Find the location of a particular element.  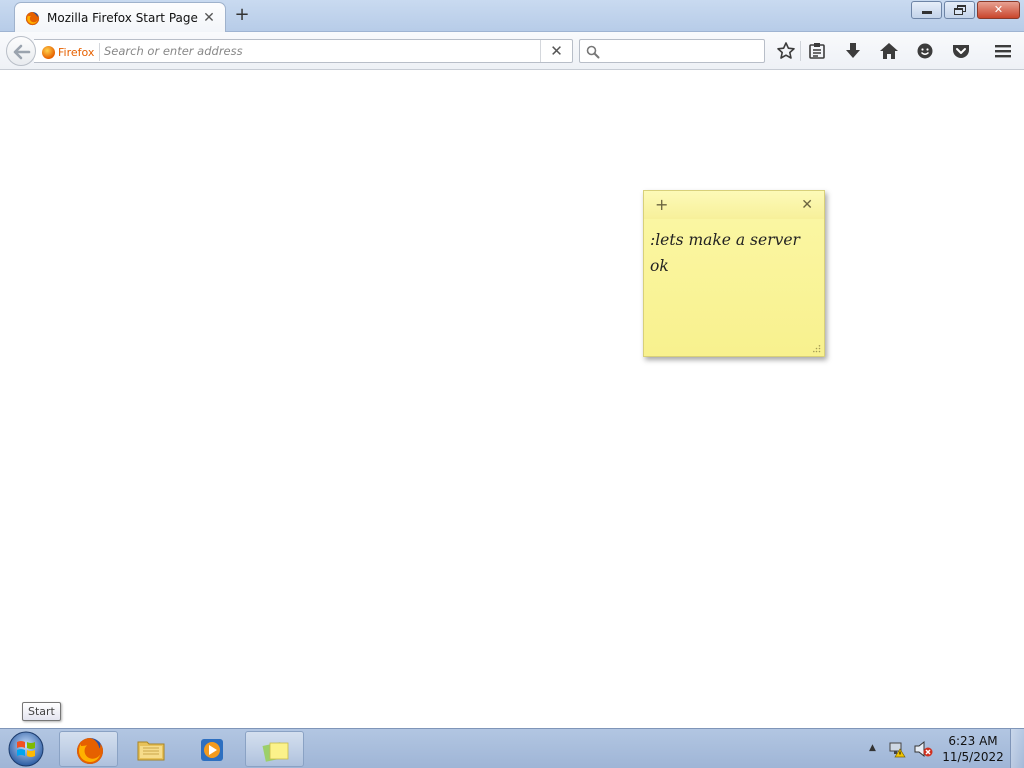

site-identity: Firefox is located at coordinates (71, 52).